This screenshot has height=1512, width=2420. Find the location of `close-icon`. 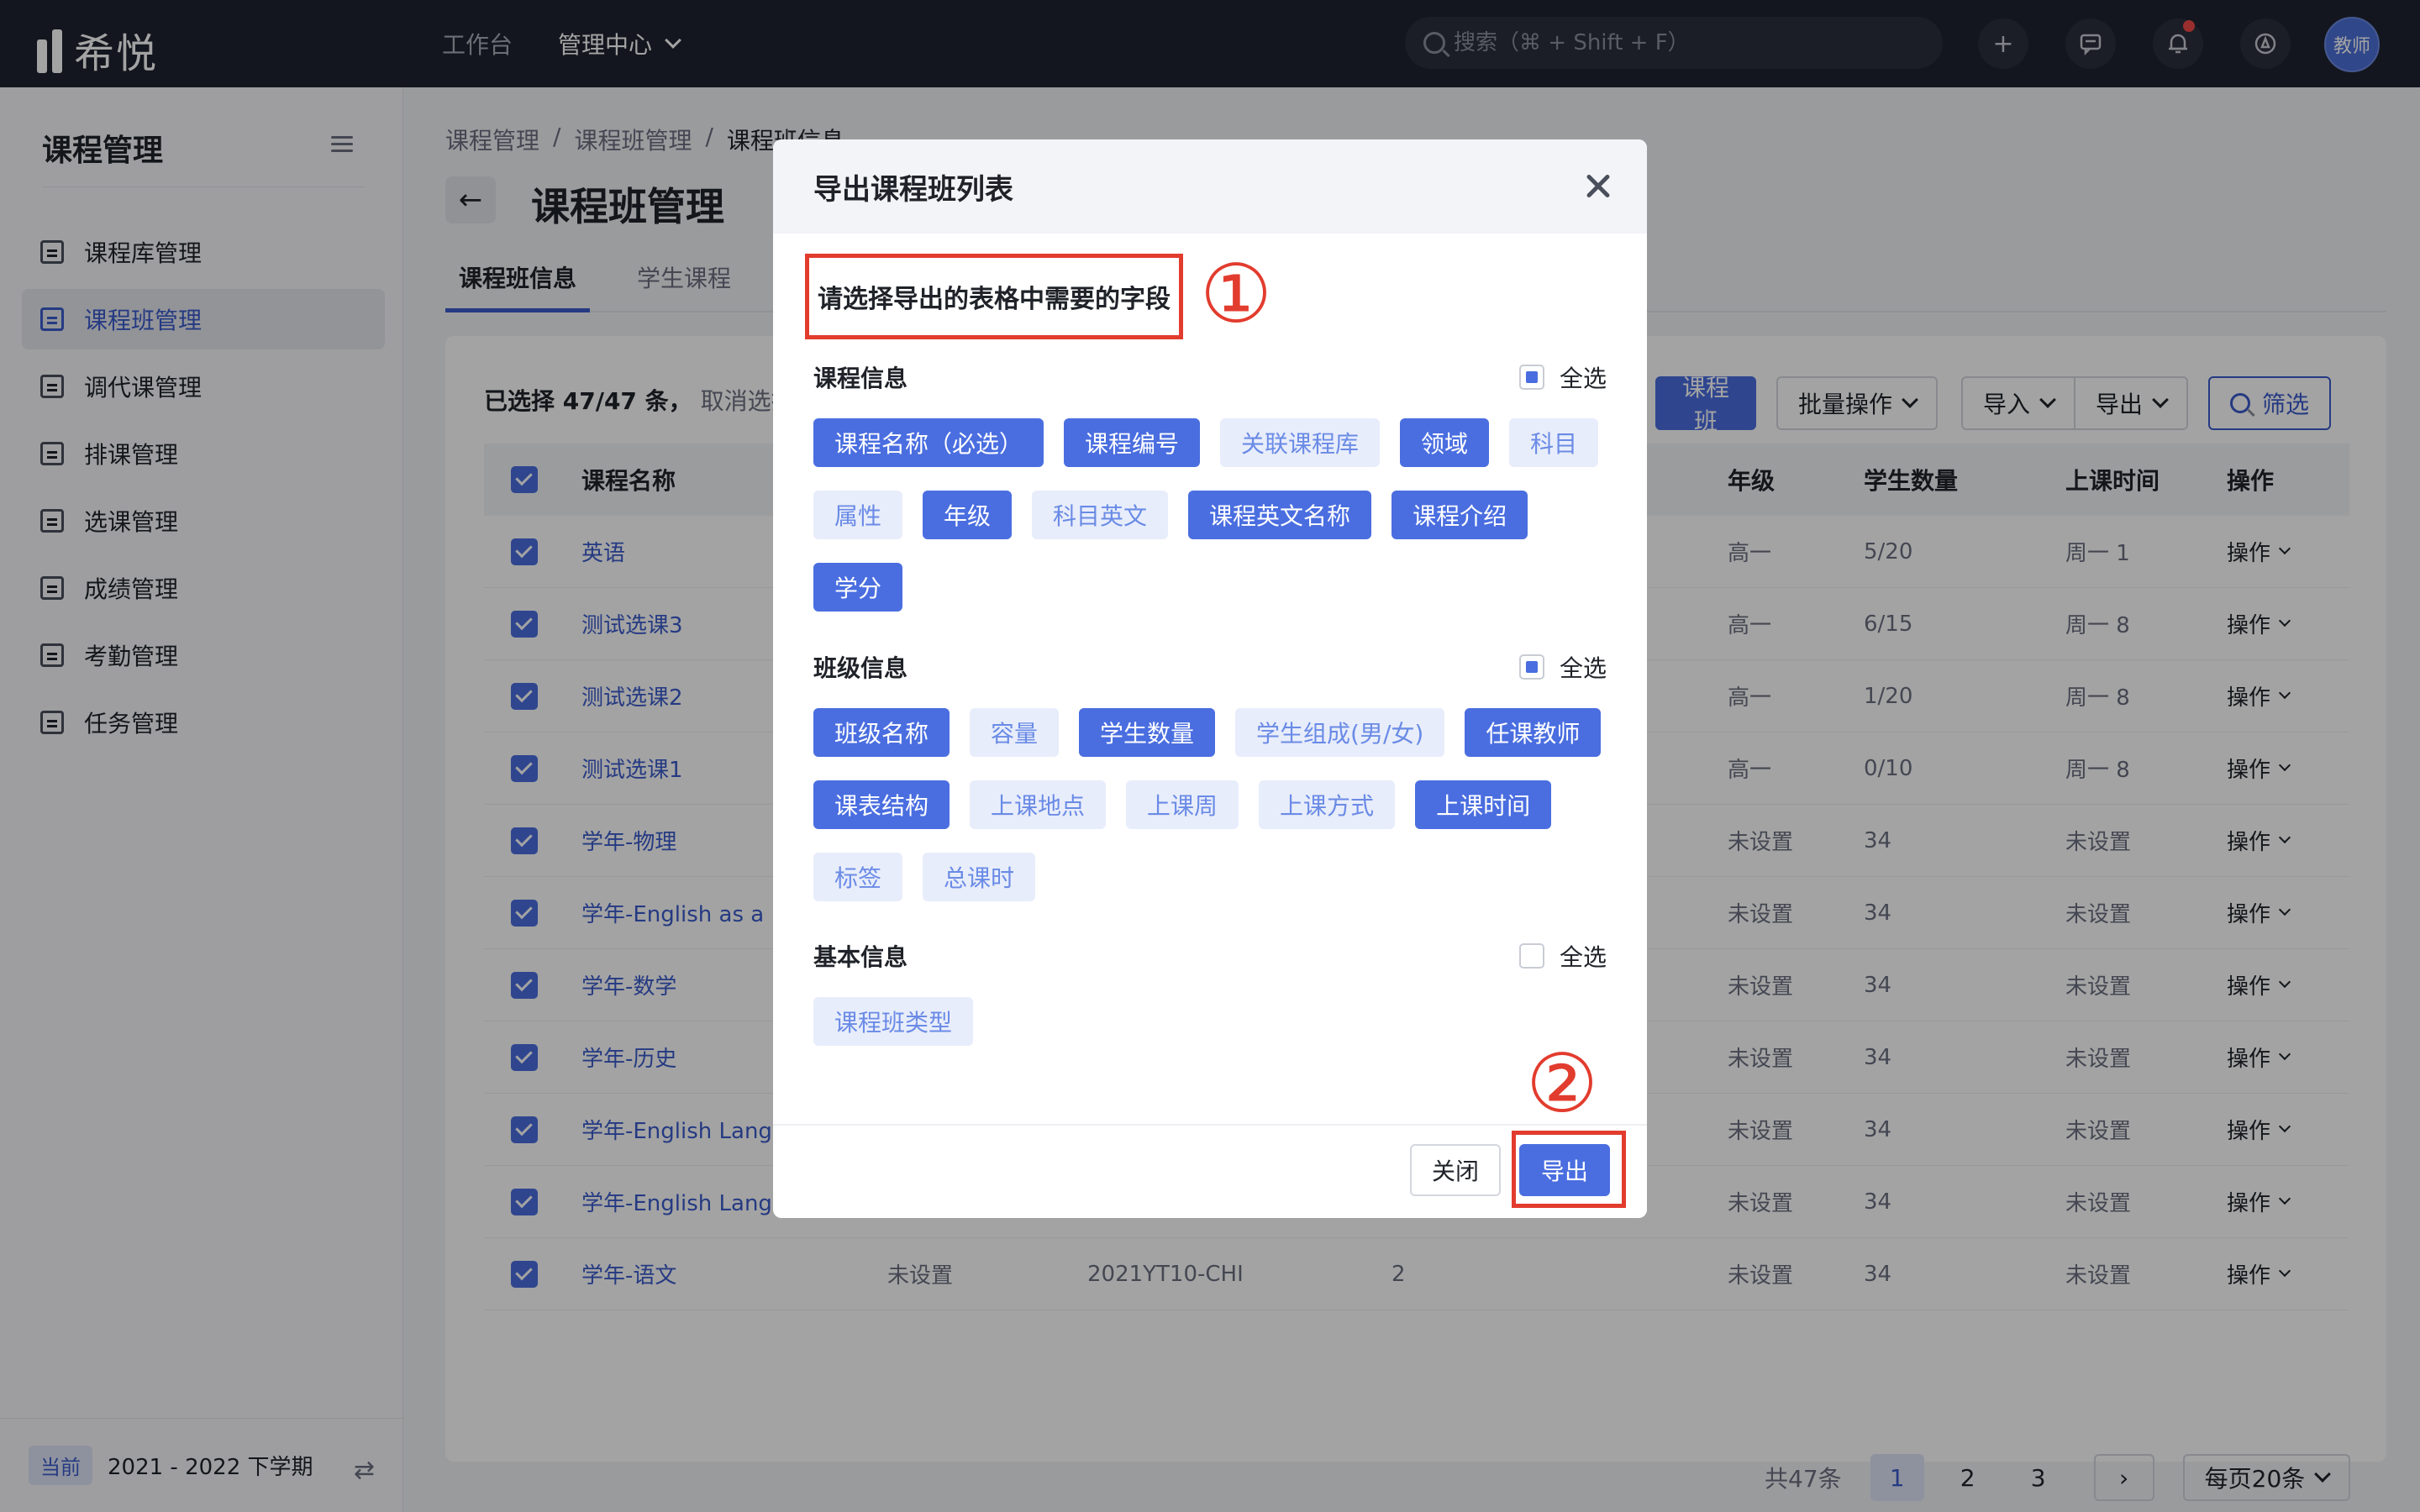

close-icon is located at coordinates (1598, 186).